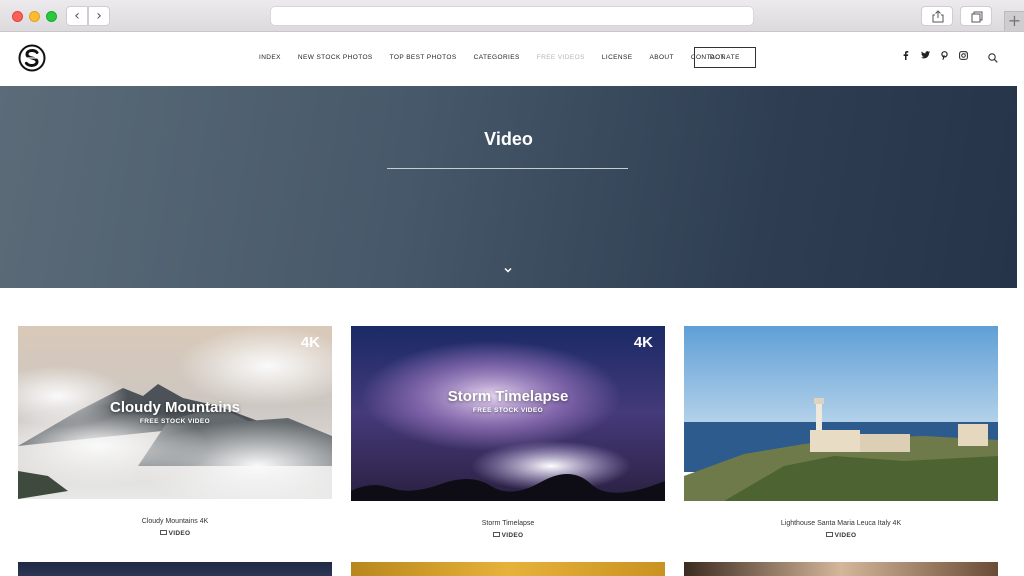  I want to click on donate-button: DONATE, so click(725, 57).